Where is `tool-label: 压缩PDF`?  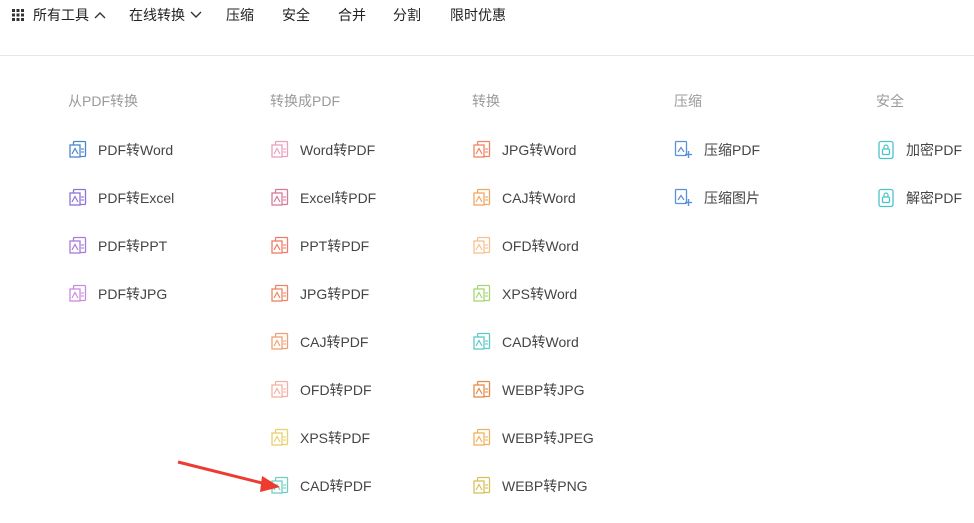 tool-label: 压缩PDF is located at coordinates (732, 150).